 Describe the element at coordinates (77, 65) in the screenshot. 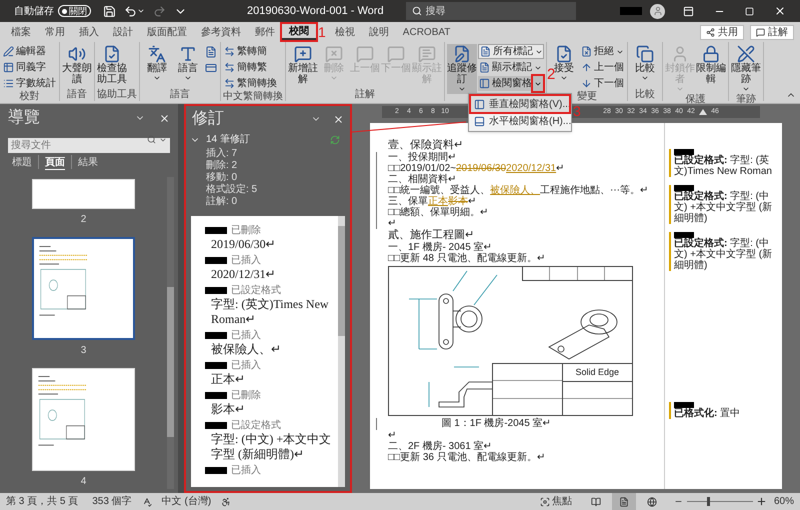

I see `ribbon-button: 大聲朗讀` at that location.